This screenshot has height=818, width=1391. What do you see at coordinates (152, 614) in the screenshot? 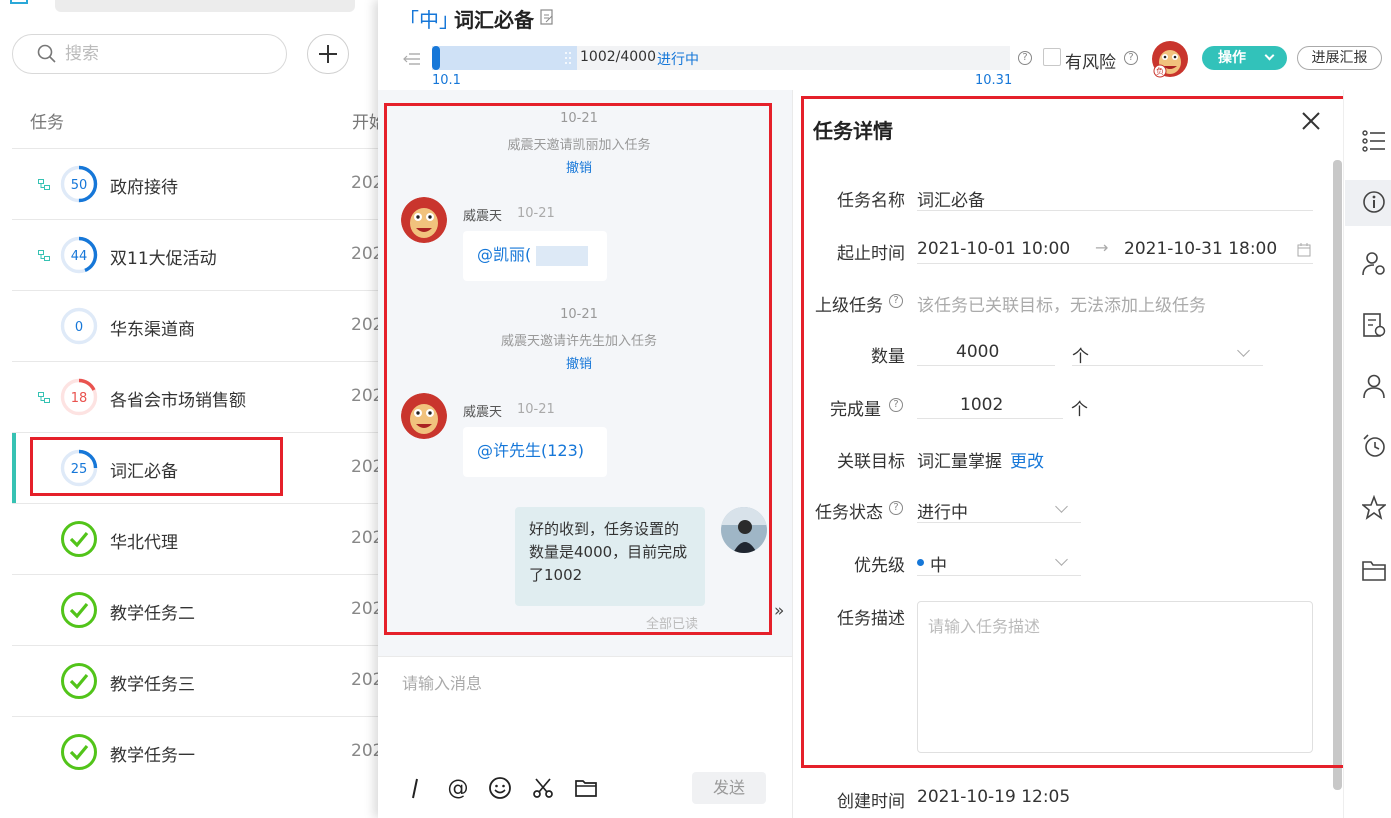
I see `task-name: 教学任务二` at bounding box center [152, 614].